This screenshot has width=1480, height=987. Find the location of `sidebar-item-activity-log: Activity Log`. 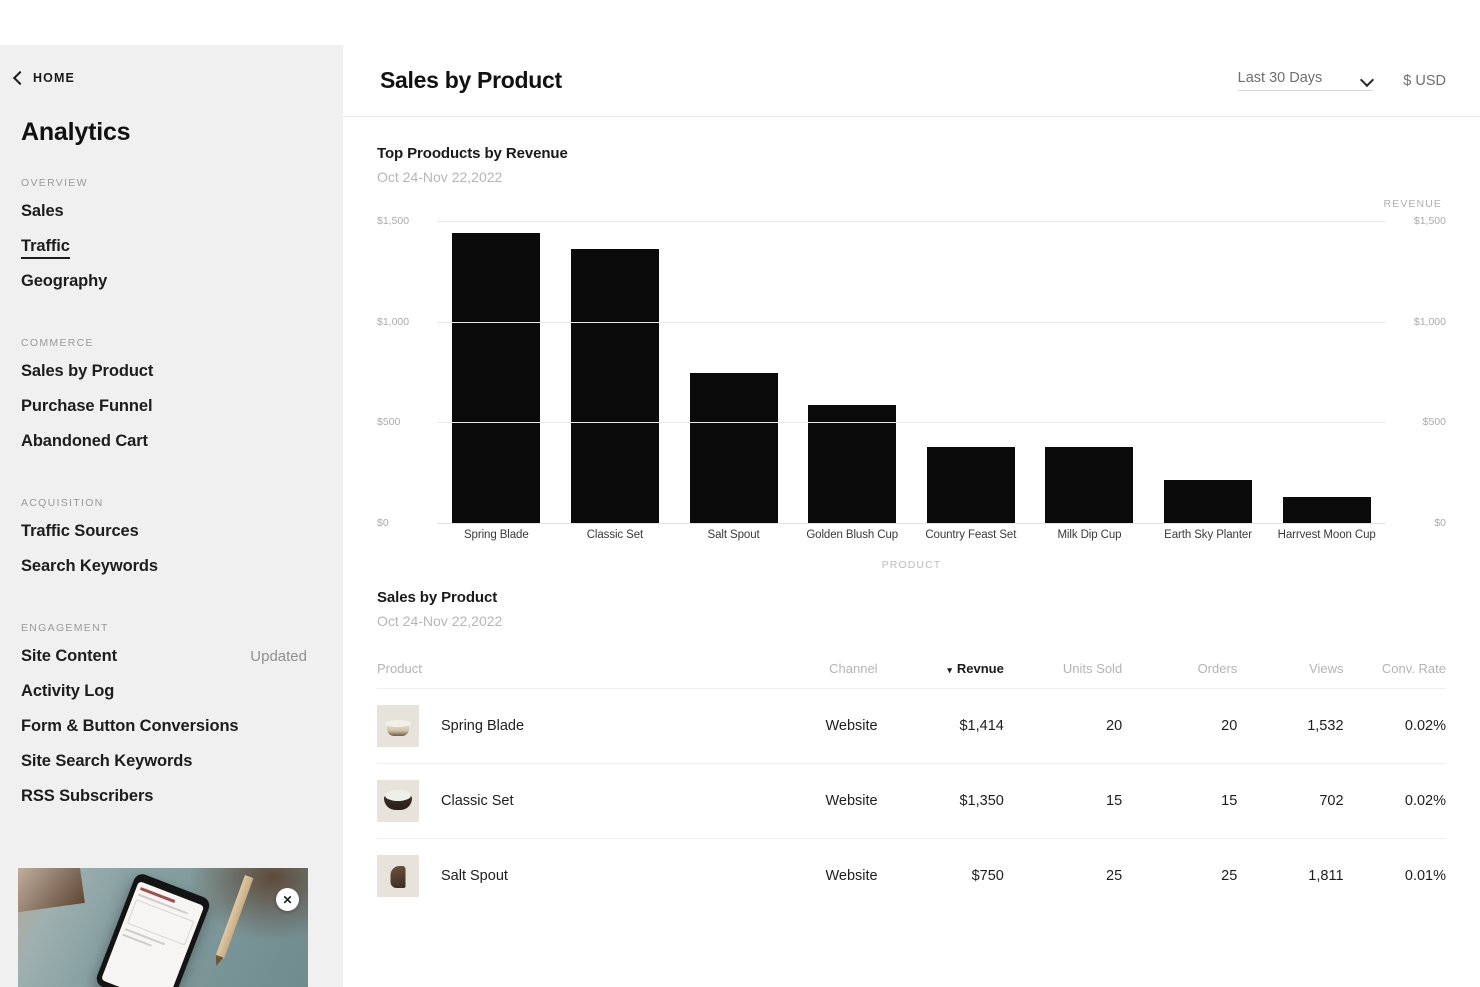

sidebar-item-activity-log: Activity Log is located at coordinates (171, 699).